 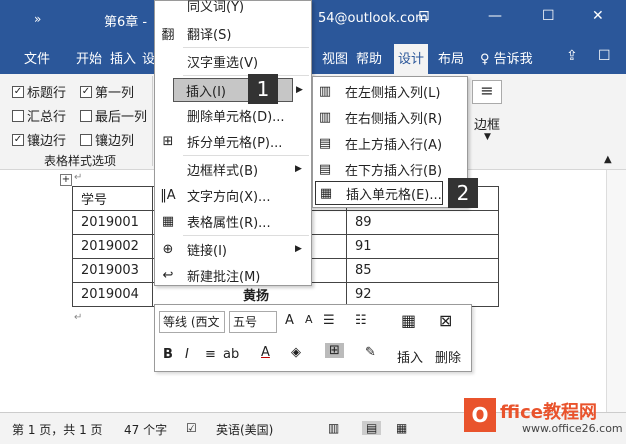 What do you see at coordinates (112, 246) in the screenshot?
I see `table-cell: 2019002` at bounding box center [112, 246].